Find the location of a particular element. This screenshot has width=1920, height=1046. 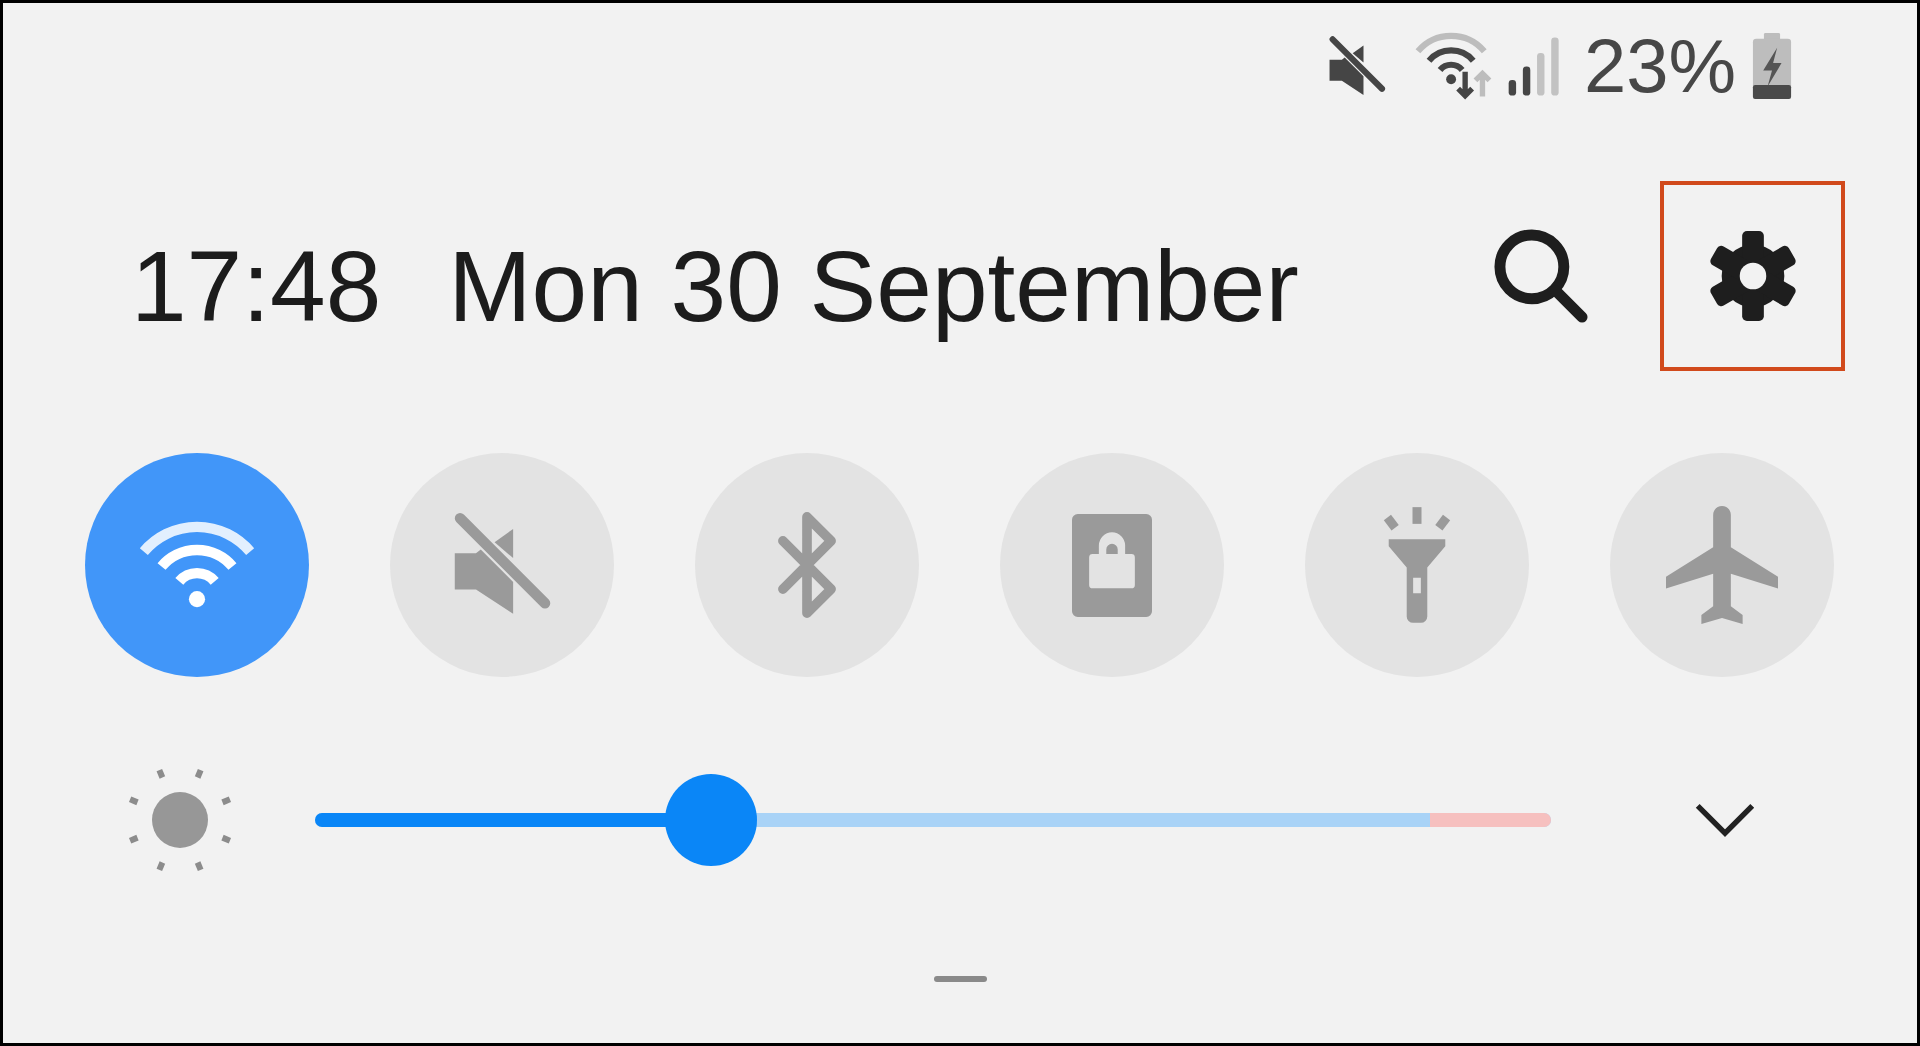

airplane-icon is located at coordinates (1722, 565).